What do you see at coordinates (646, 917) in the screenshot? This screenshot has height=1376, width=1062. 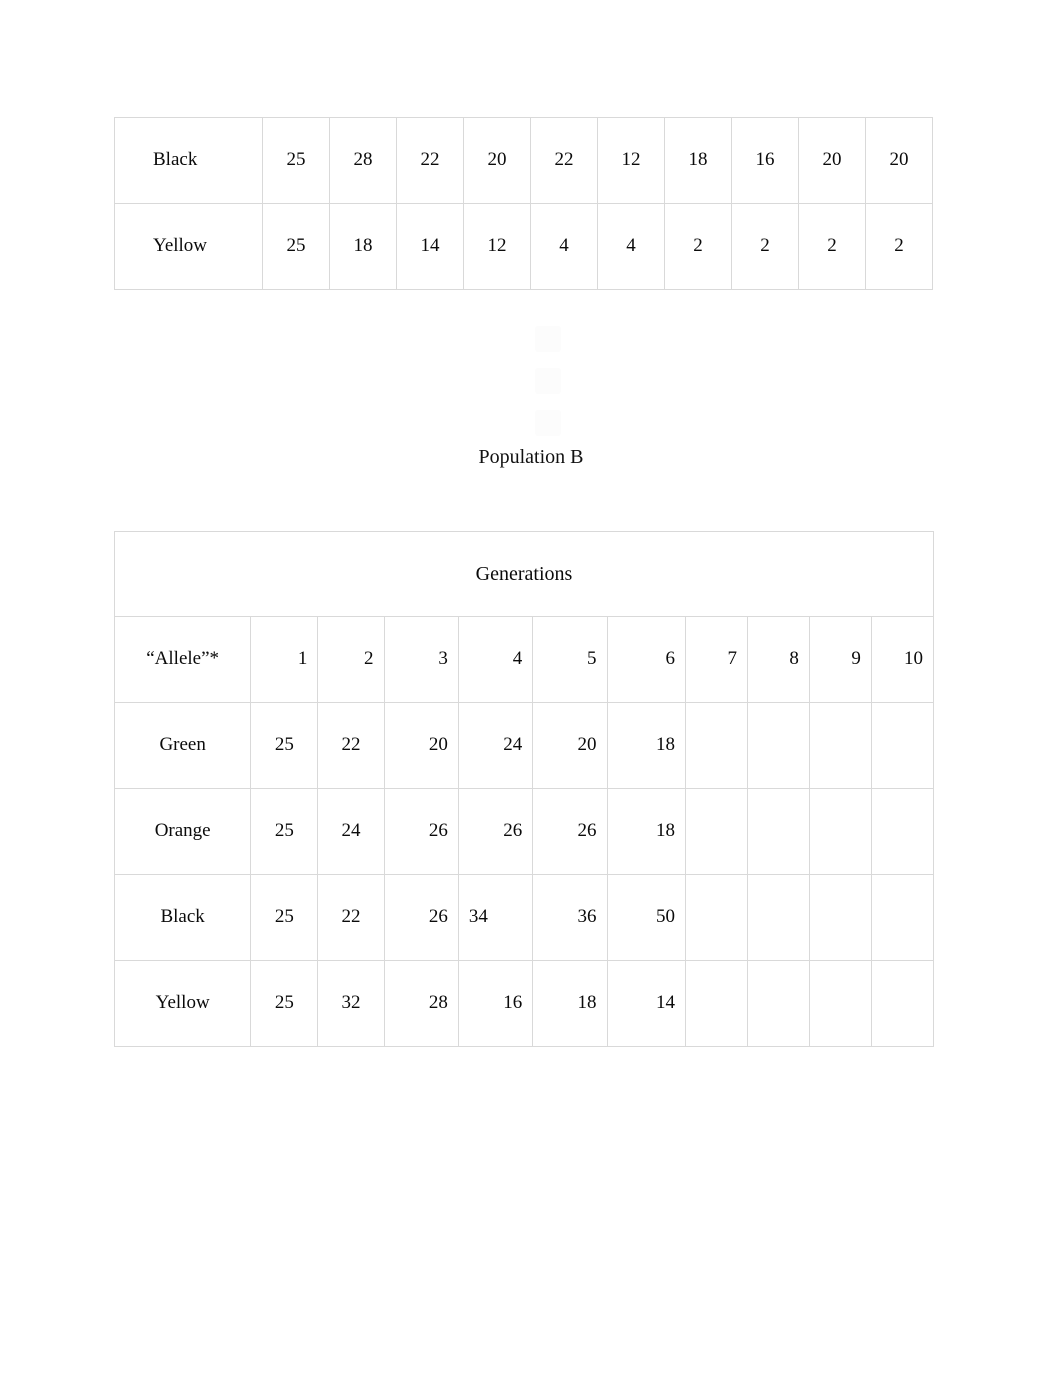 I see `cell-value: 50` at bounding box center [646, 917].